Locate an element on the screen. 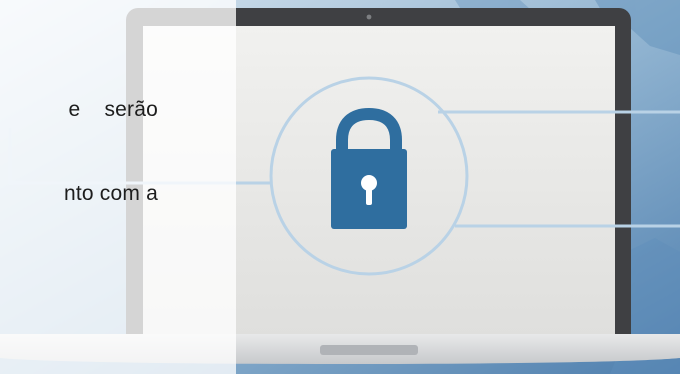  text-line-1: e serão is located at coordinates (113, 109).